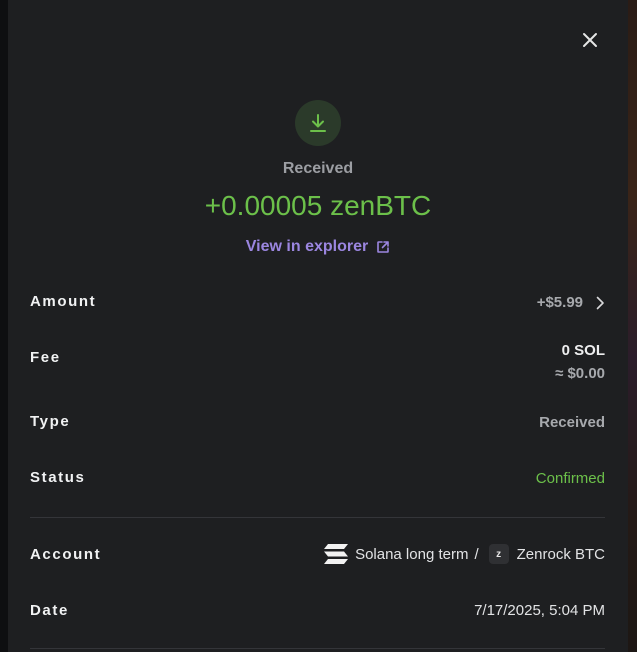 The height and width of the screenshot is (652, 637). I want to click on zenrock-icon: z, so click(498, 554).